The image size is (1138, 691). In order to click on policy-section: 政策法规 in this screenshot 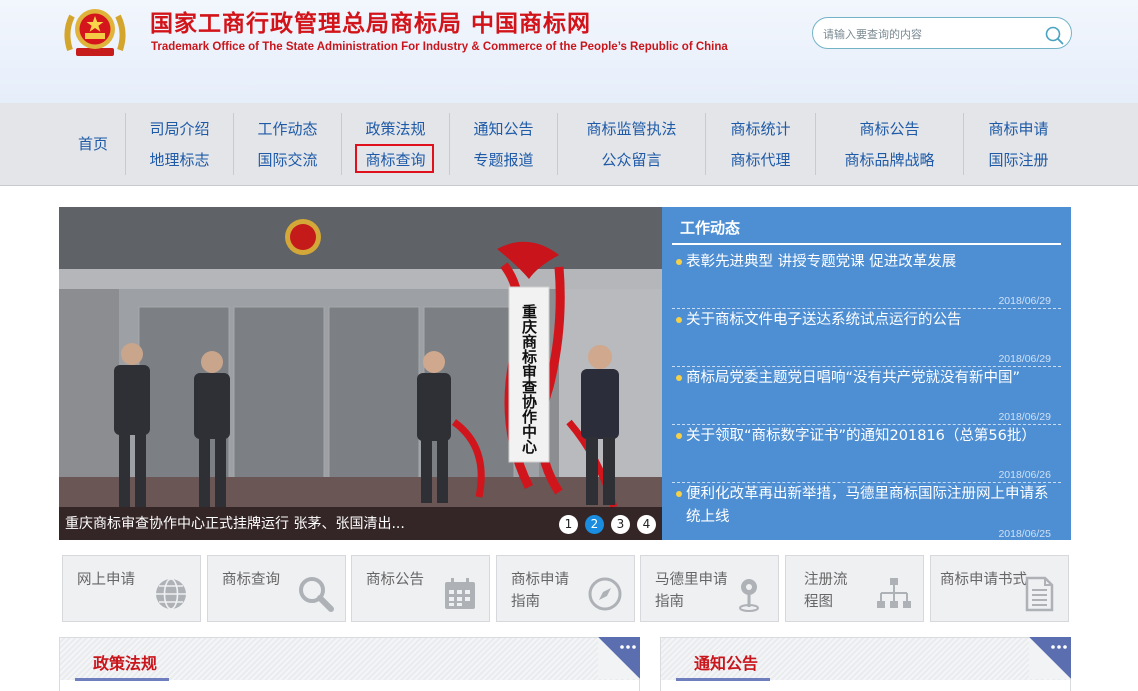, I will do `click(349, 664)`.